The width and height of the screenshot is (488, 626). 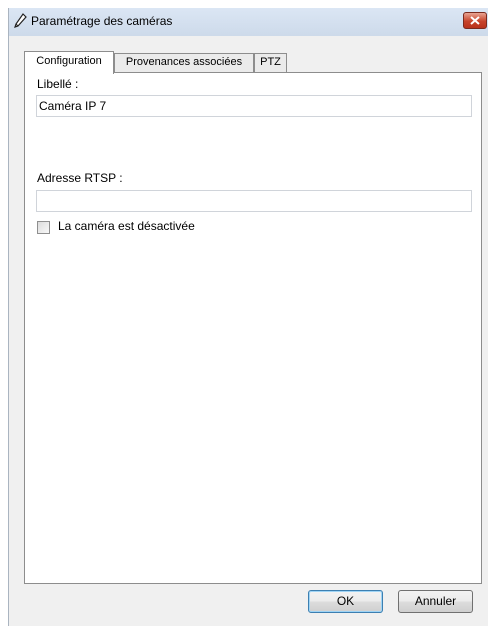 I want to click on ok-button: OK, so click(x=345, y=601).